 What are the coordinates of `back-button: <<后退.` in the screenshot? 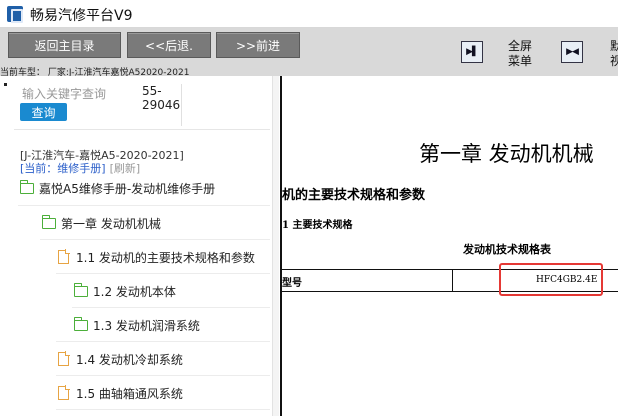 It's located at (169, 45).